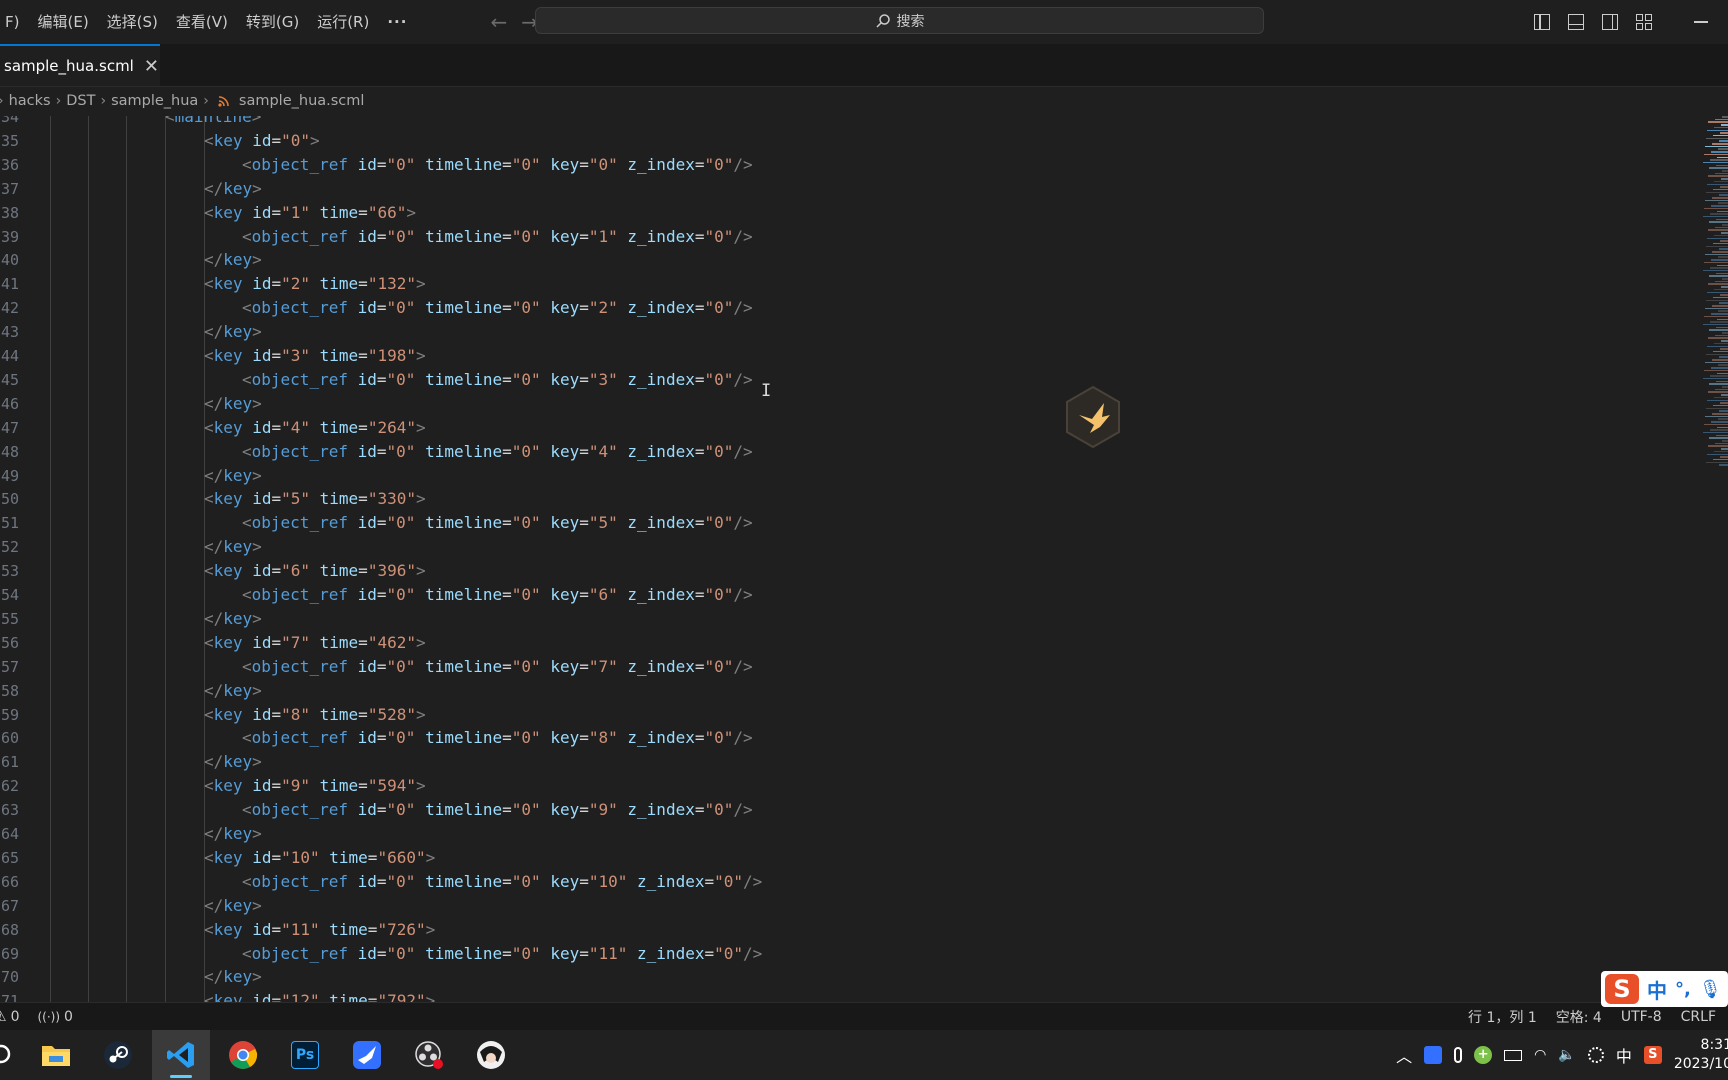  I want to click on microphone-icon: 🎙, so click(1710, 989).